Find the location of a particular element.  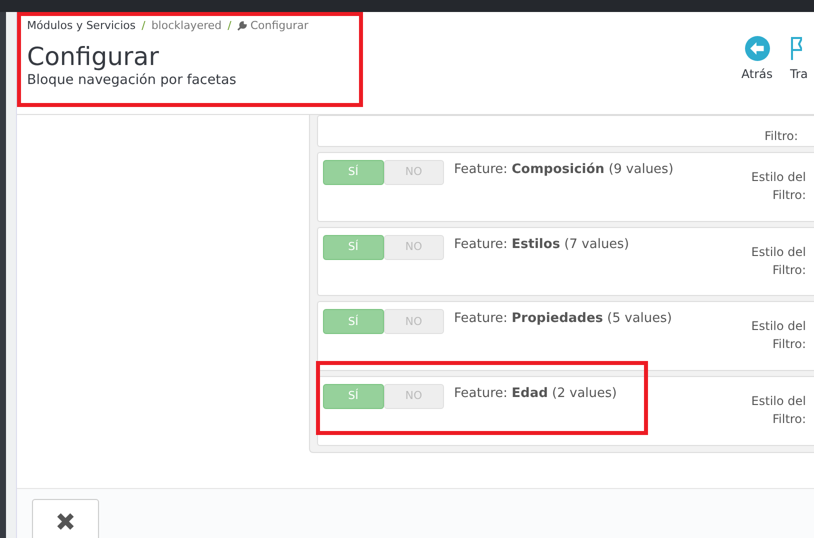

page-subtitle: Bloque navegación por facetas is located at coordinates (132, 80).